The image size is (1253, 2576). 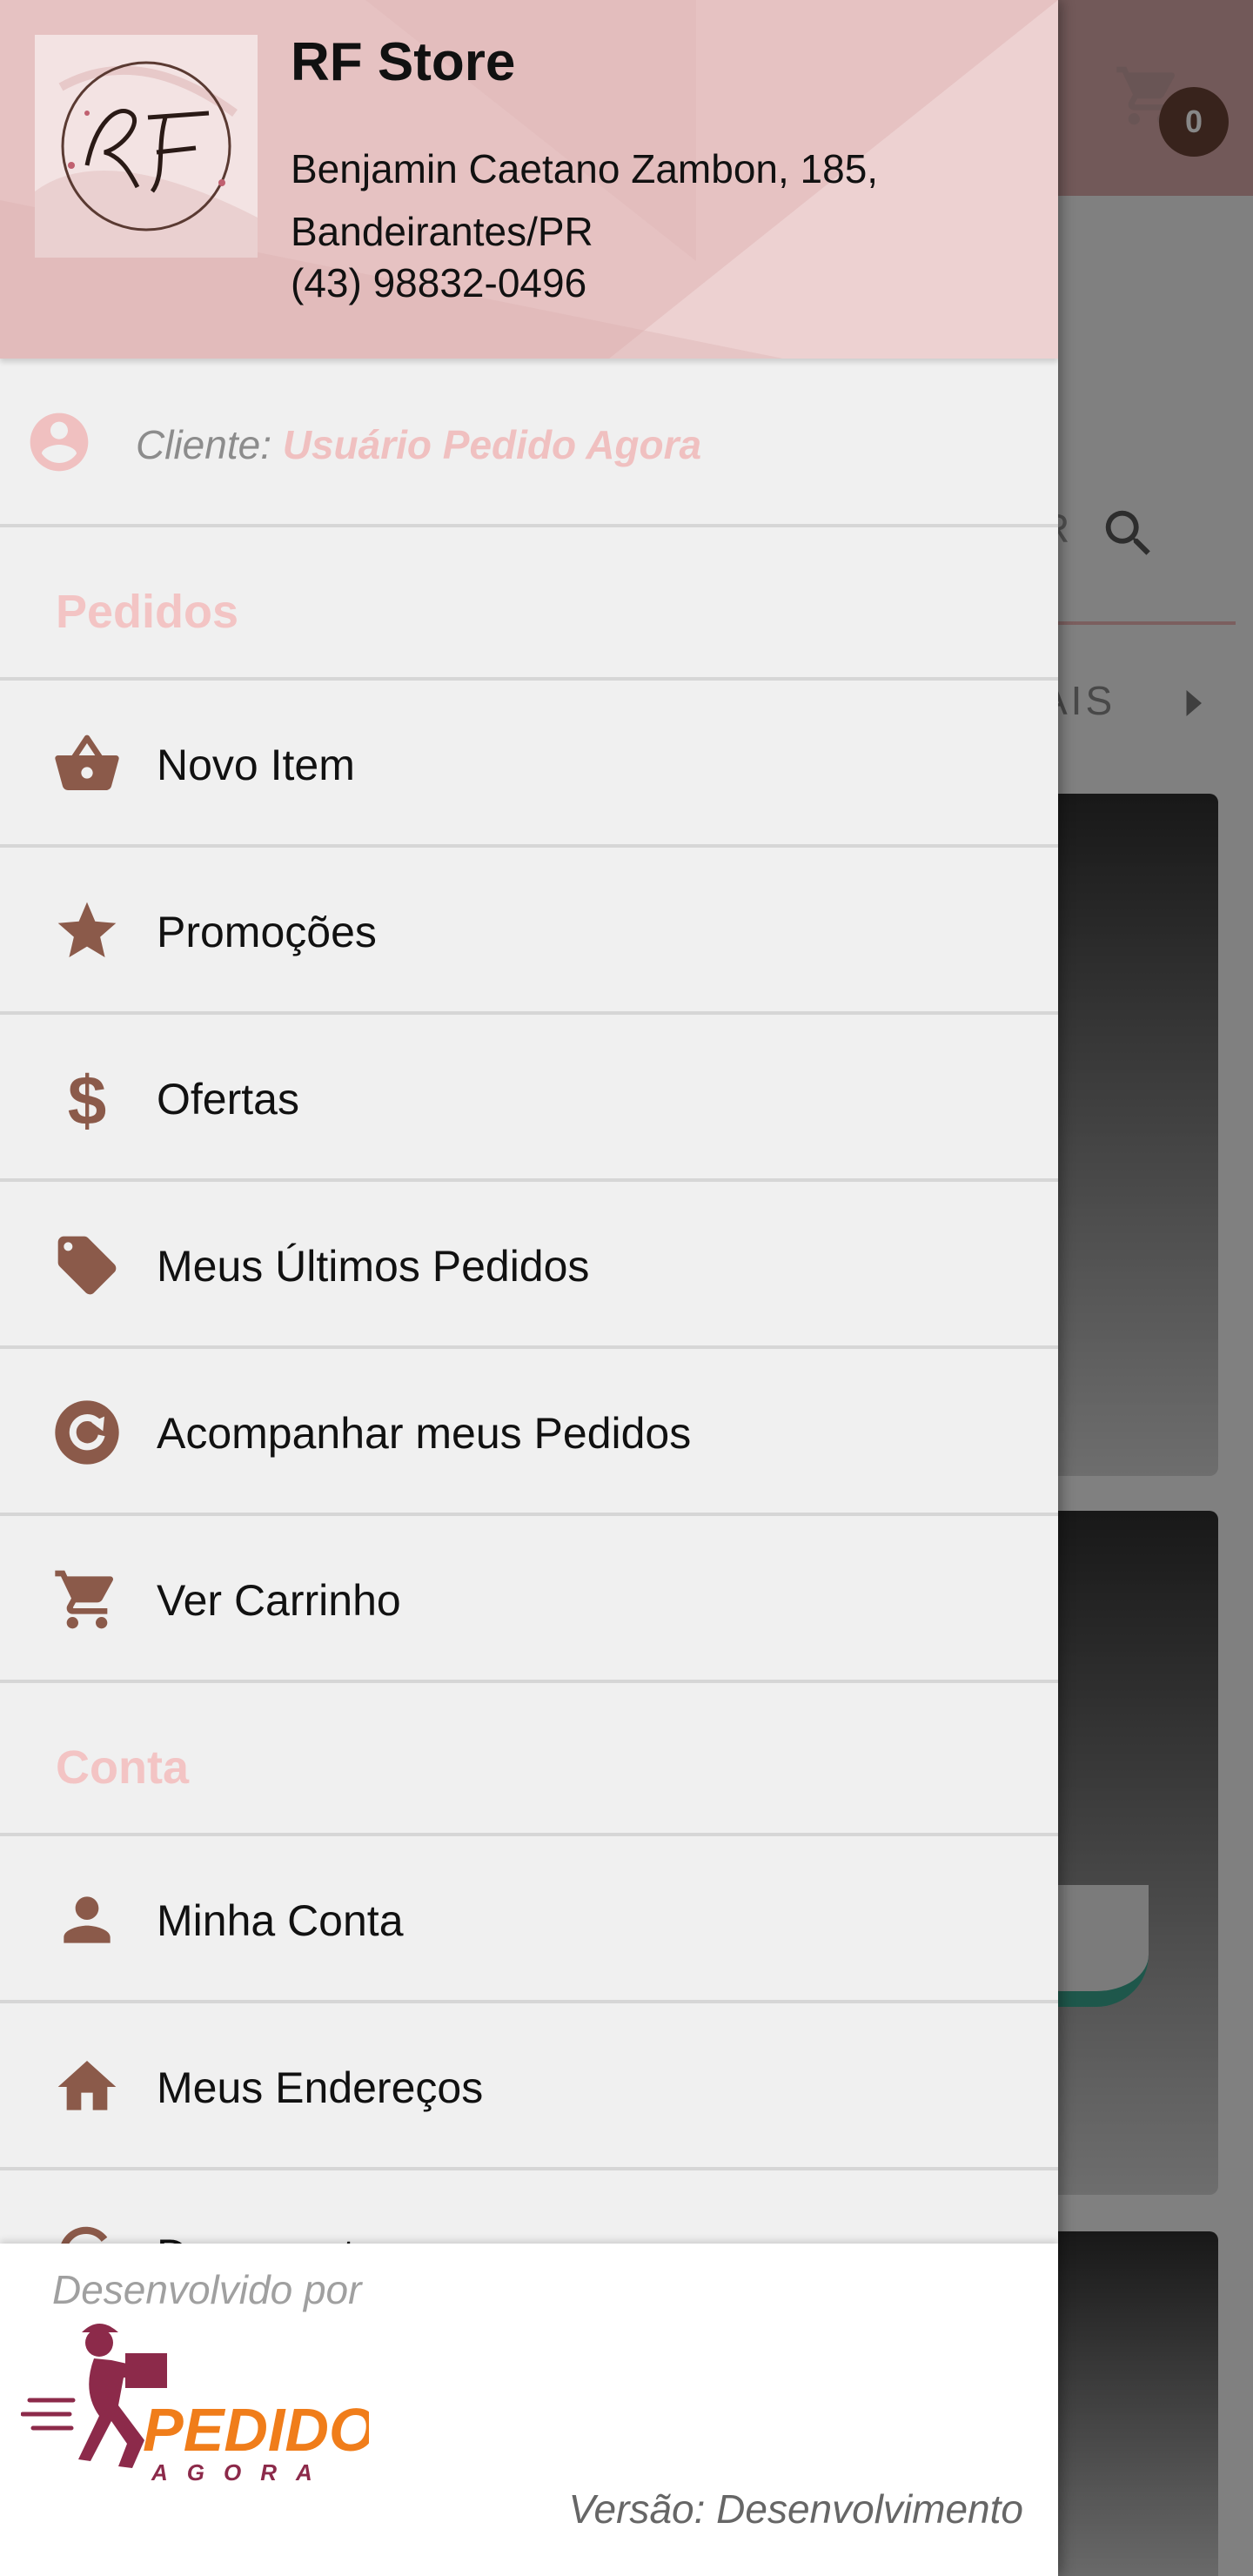 What do you see at coordinates (529, 2410) in the screenshot?
I see `drawer-footer: Desenvolvido por PEDIDO AGORA Versão` at bounding box center [529, 2410].